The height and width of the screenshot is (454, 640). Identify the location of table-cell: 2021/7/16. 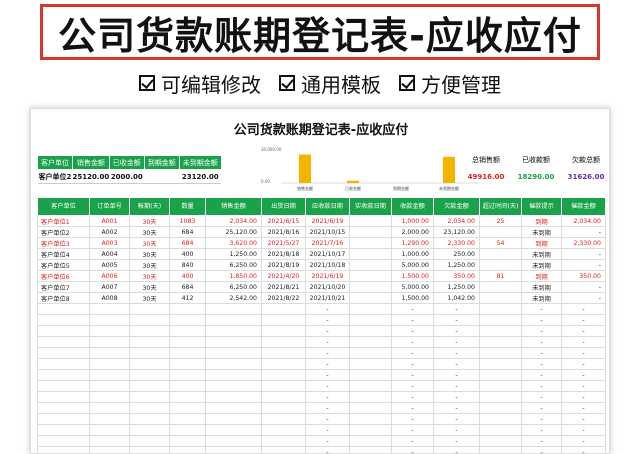
(327, 243).